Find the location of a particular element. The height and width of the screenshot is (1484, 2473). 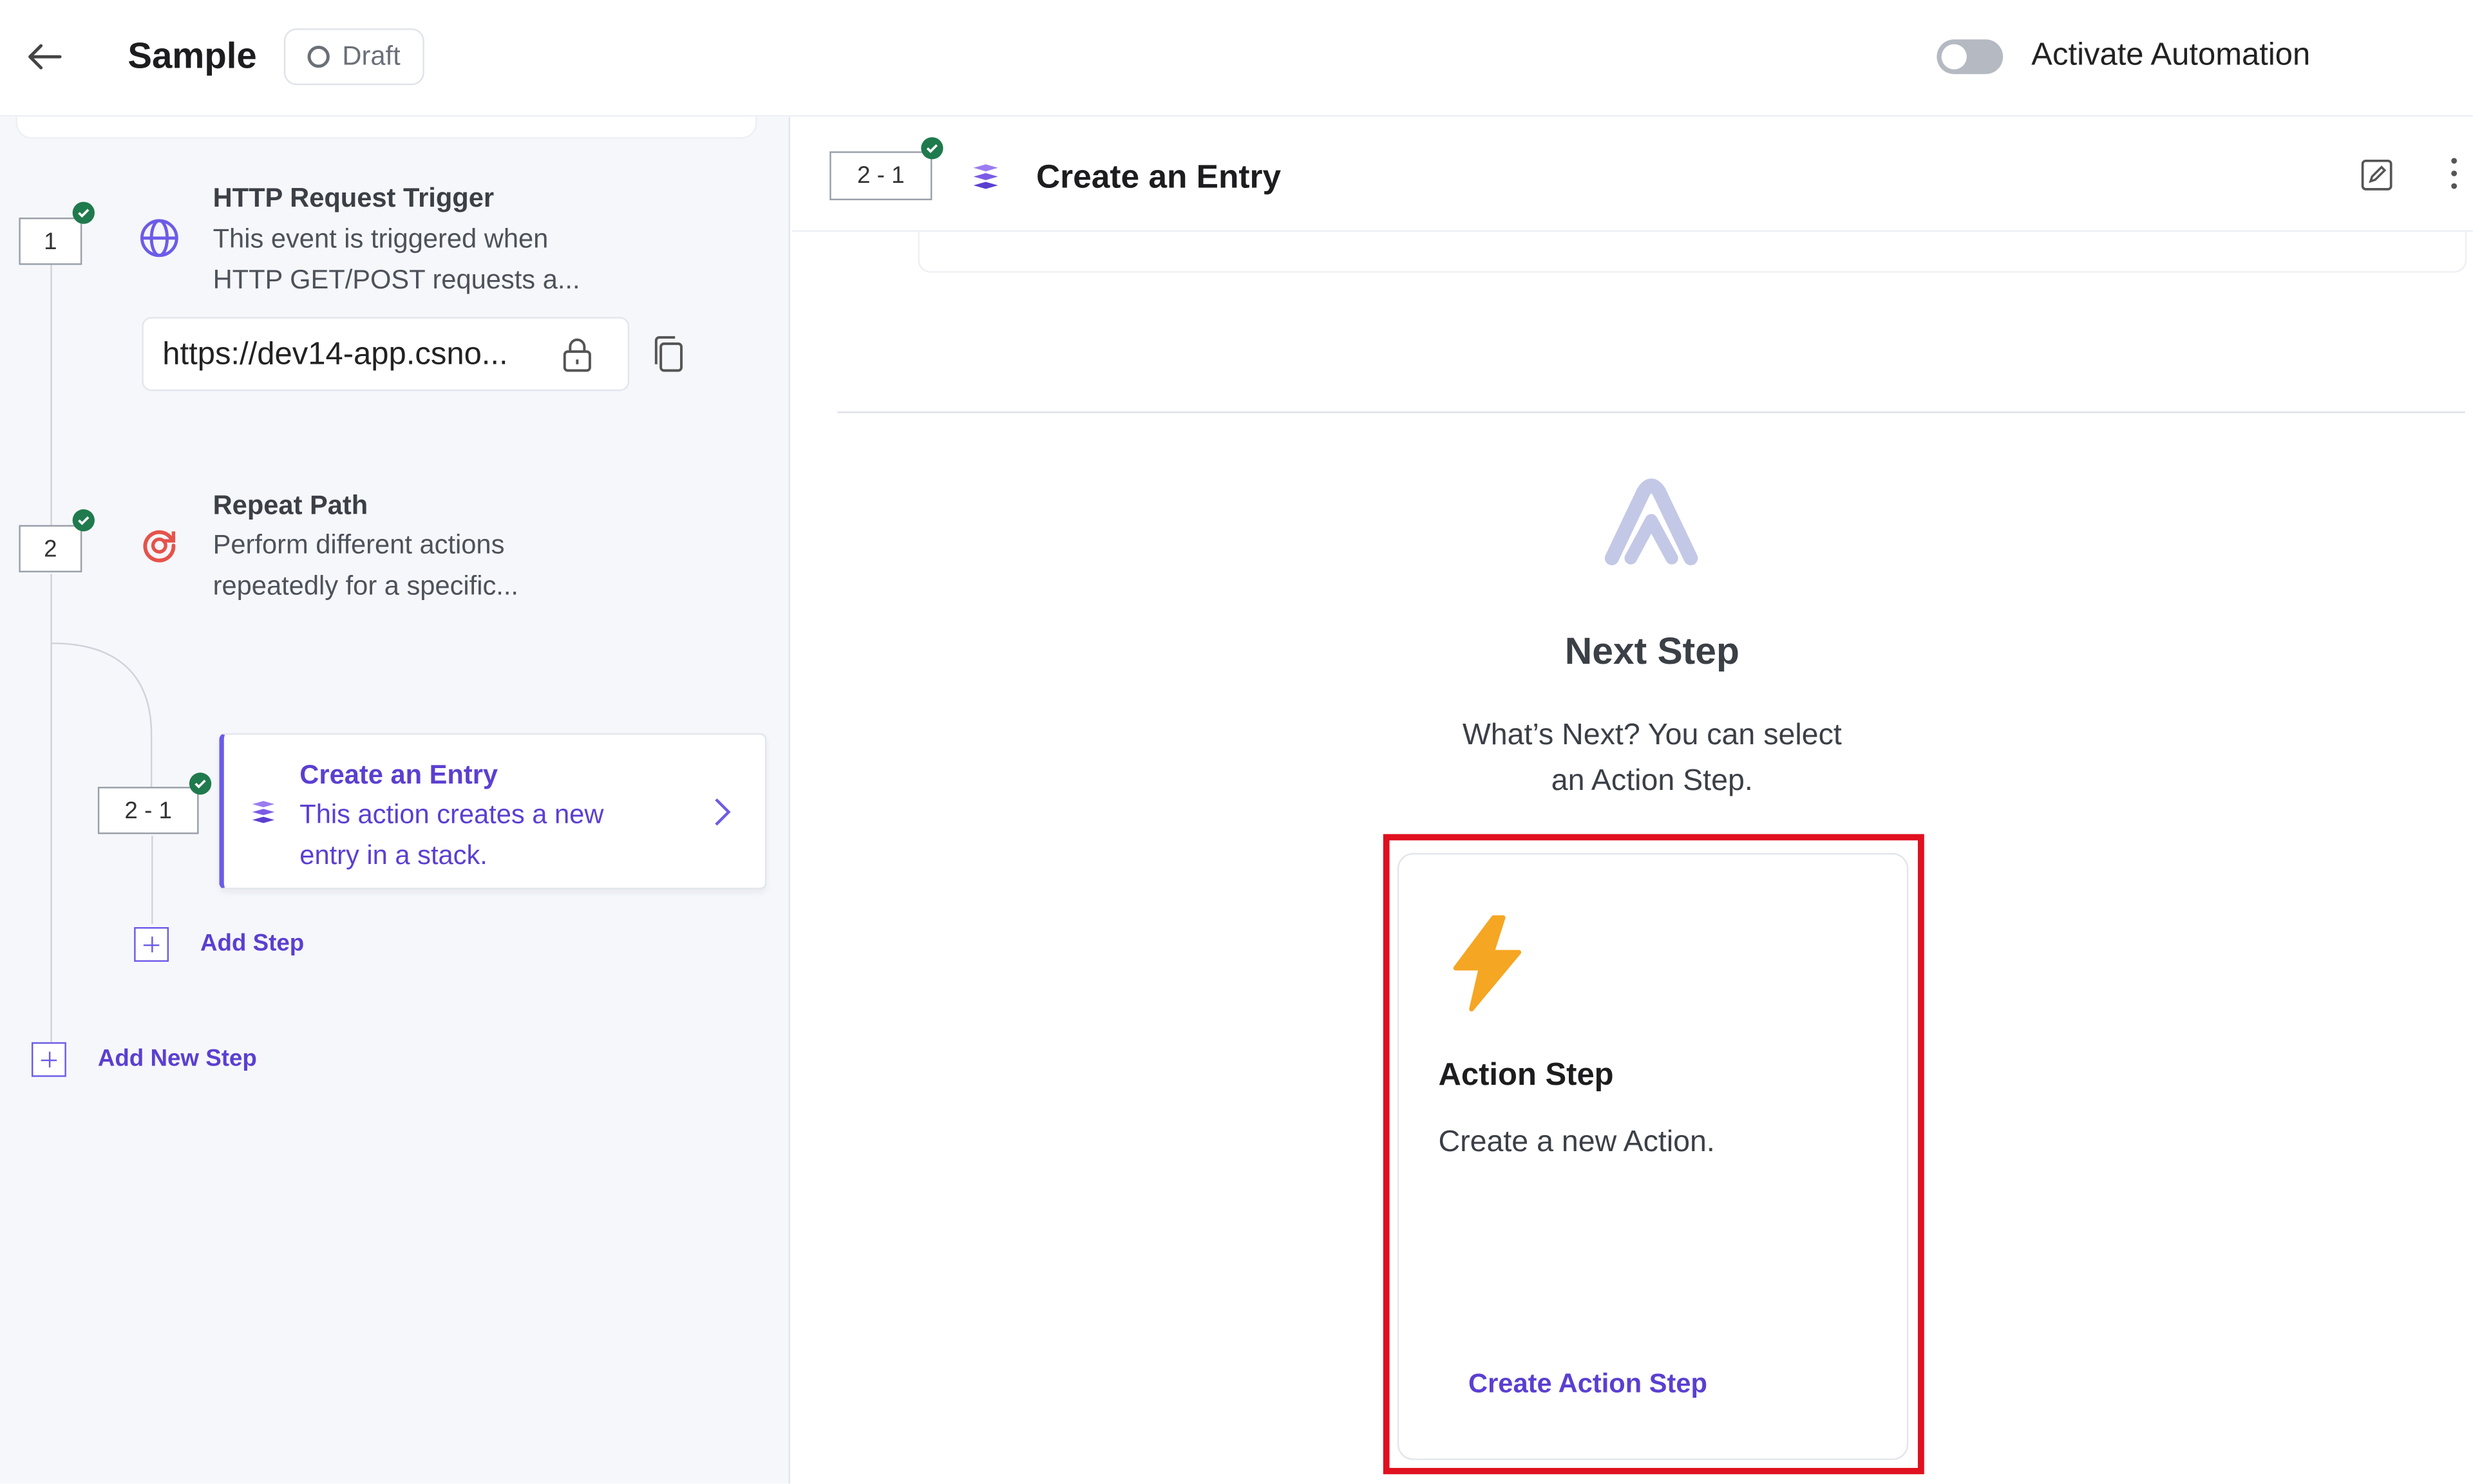

next-step-title: Next Step is located at coordinates (1651, 651).